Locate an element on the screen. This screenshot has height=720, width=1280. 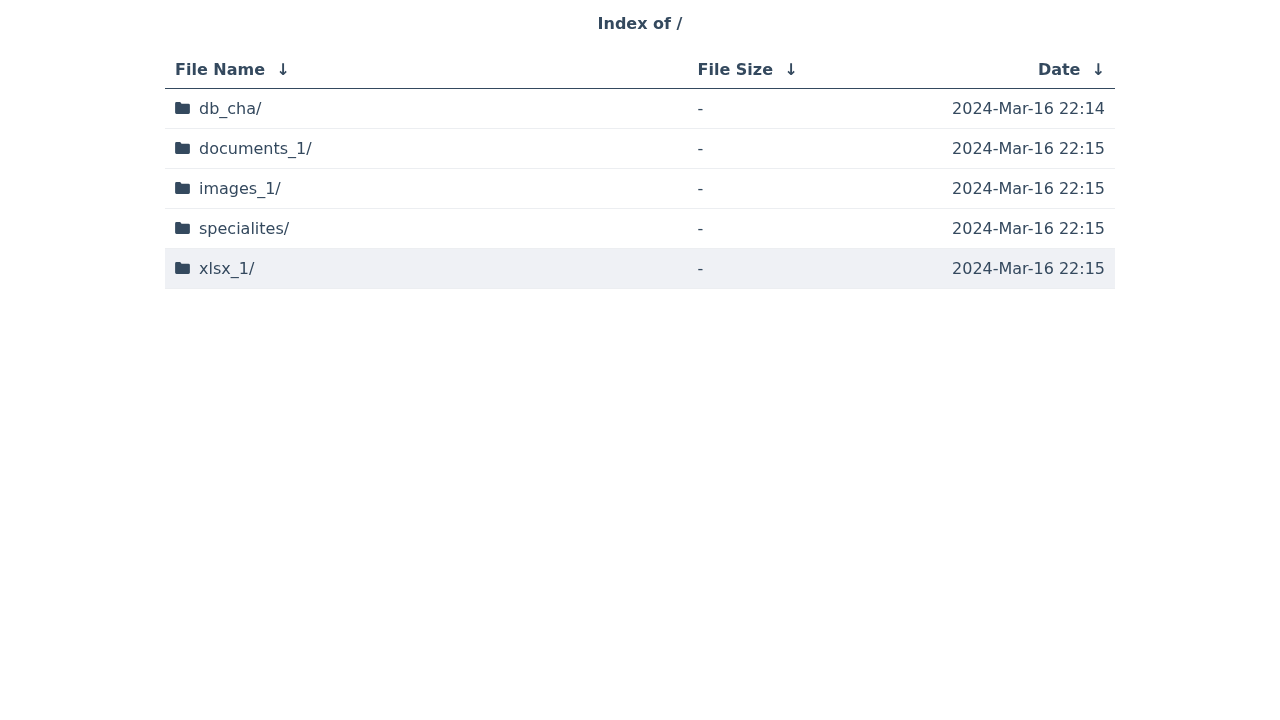
file-row: images_1/ - 2024-Mar-16 22:15 is located at coordinates (640, 188).